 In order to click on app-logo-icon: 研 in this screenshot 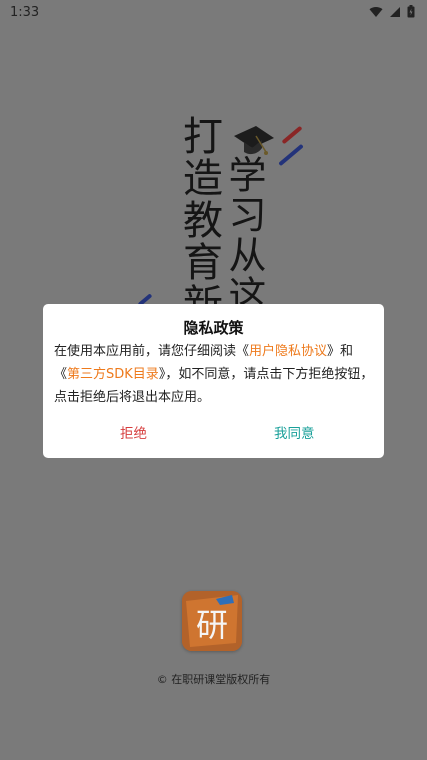, I will do `click(212, 621)`.